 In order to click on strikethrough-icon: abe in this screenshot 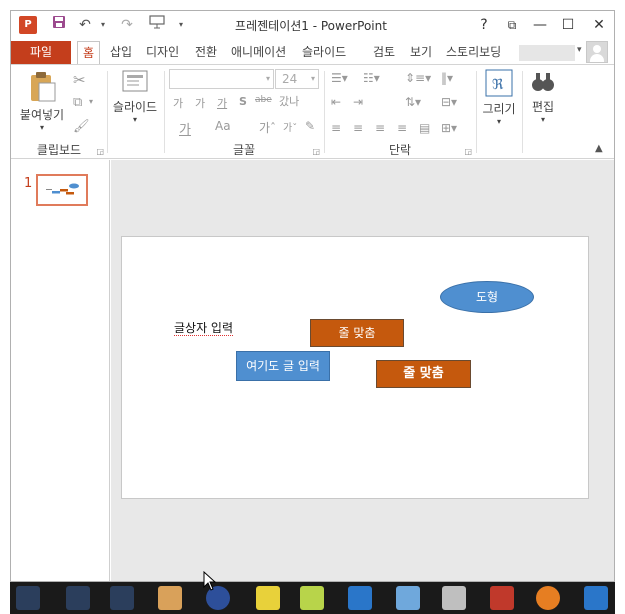, I will do `click(263, 100)`.